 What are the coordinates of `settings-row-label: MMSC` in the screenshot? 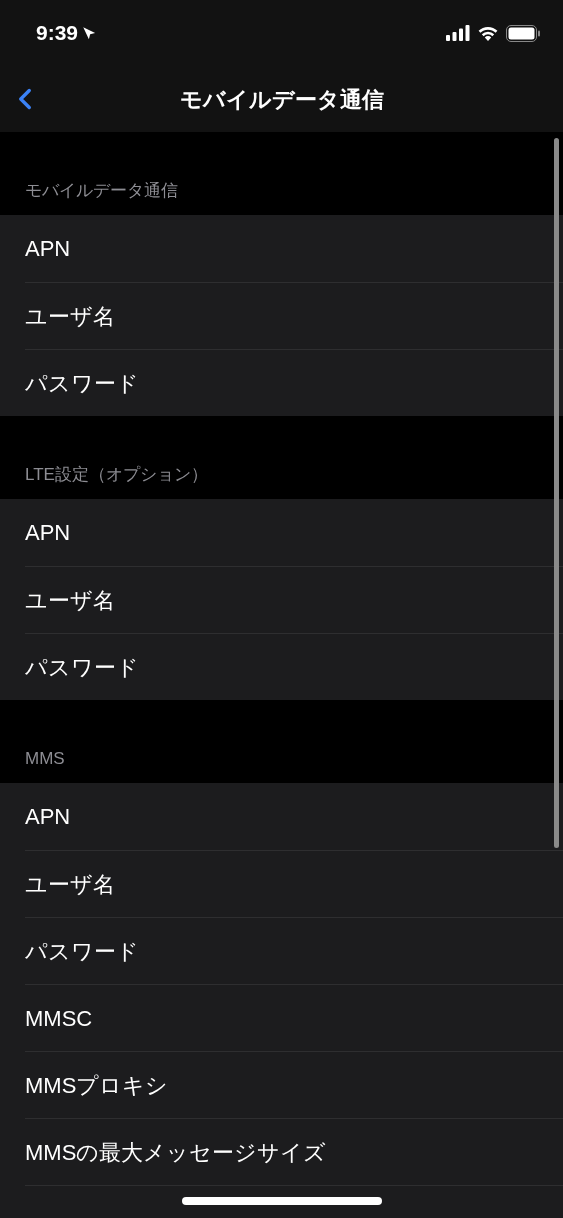 It's located at (59, 1018).